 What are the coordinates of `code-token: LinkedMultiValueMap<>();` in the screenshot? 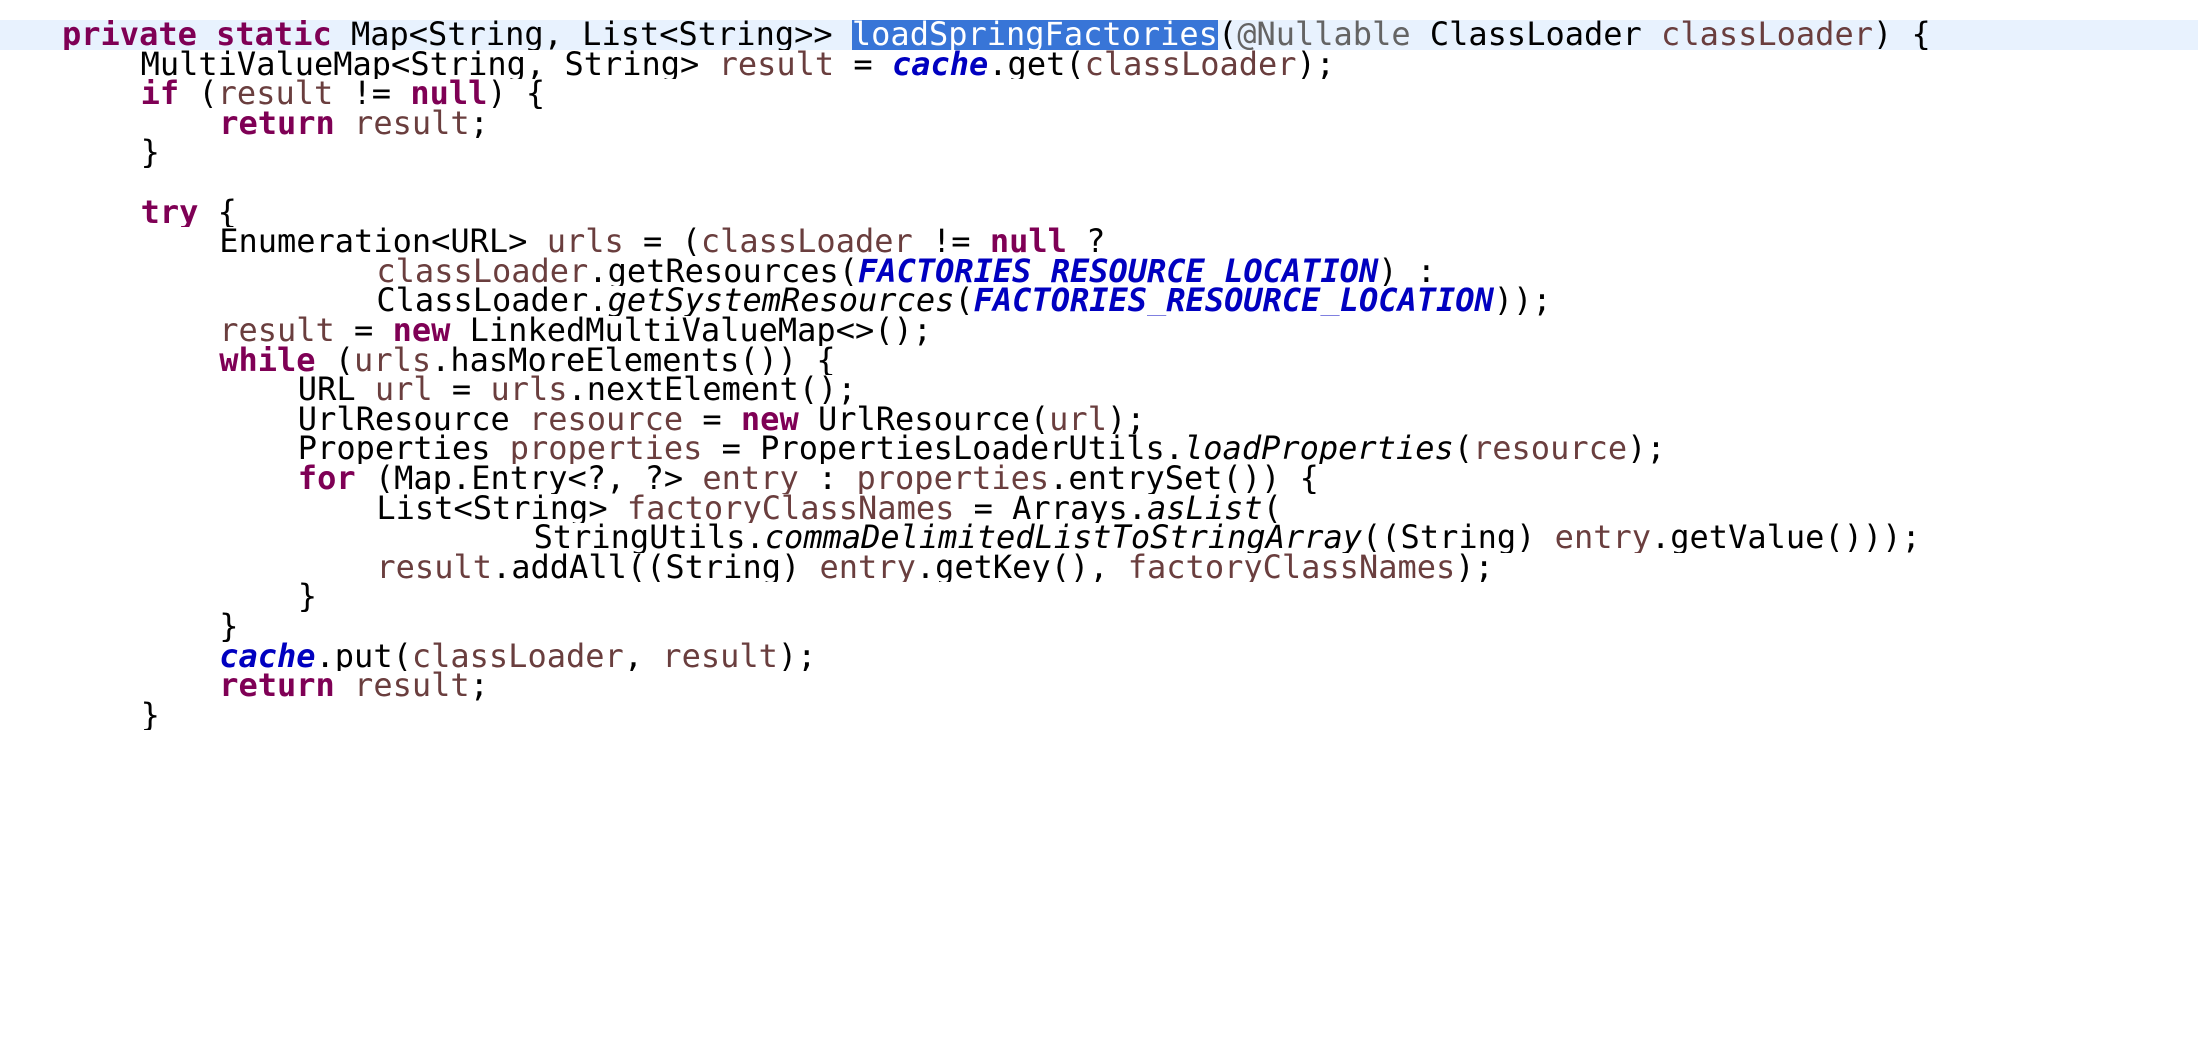 It's located at (691, 331).